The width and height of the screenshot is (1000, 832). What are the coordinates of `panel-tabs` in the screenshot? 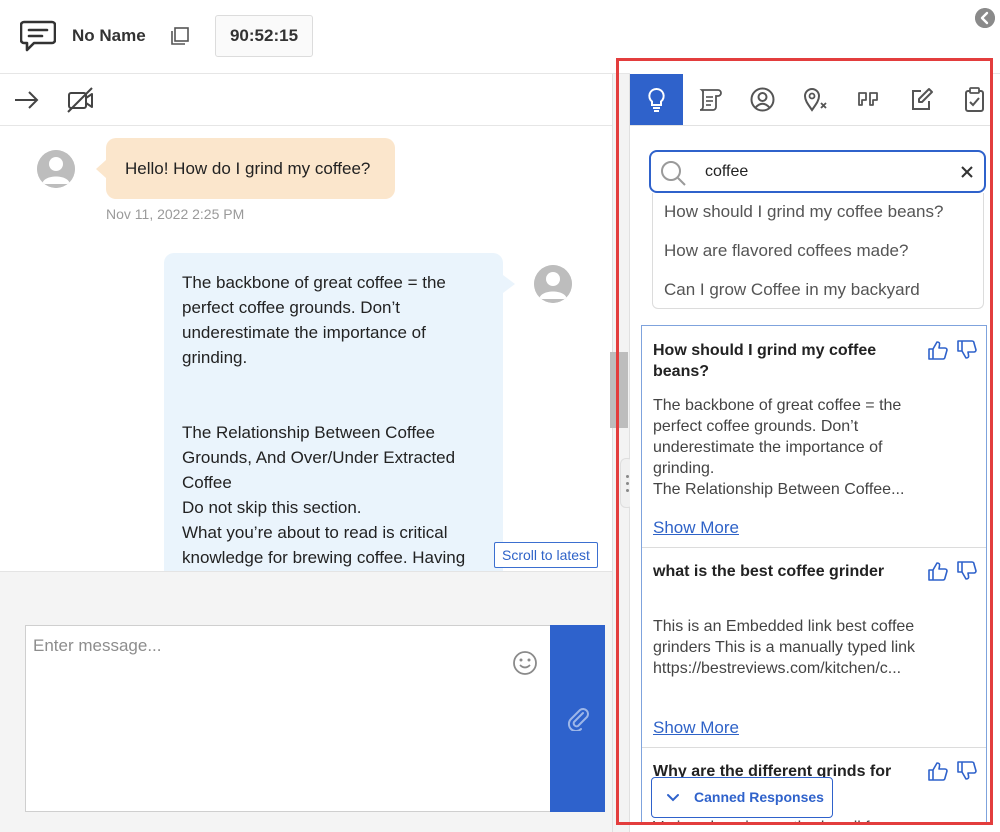 It's located at (811, 100).